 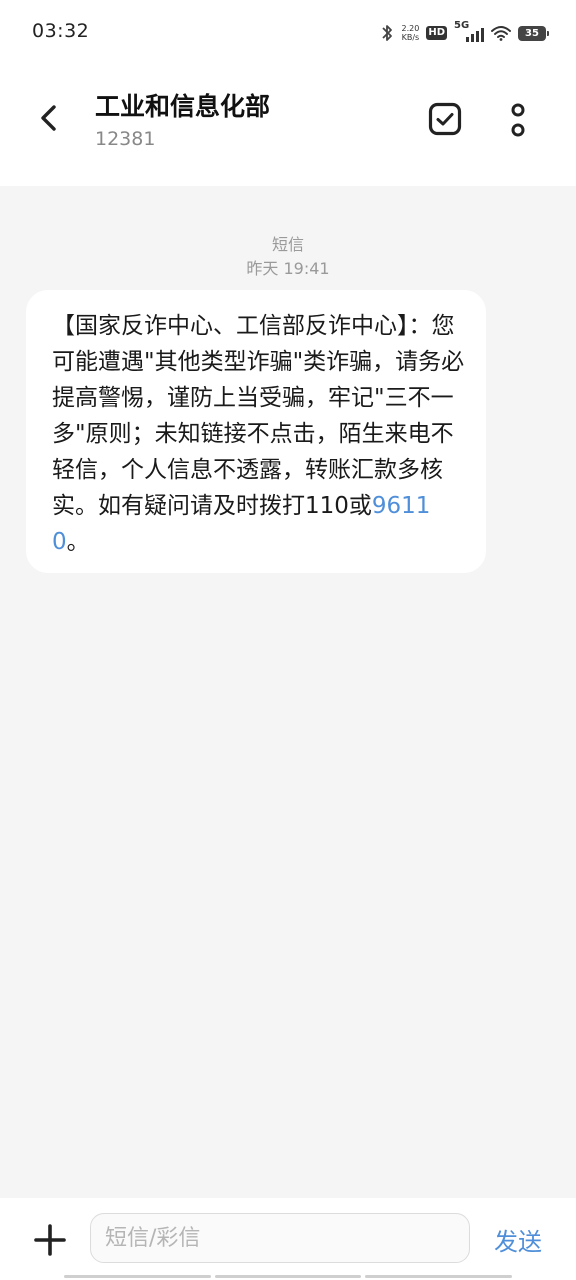 What do you see at coordinates (78, 542) in the screenshot?
I see `message-end: 。` at bounding box center [78, 542].